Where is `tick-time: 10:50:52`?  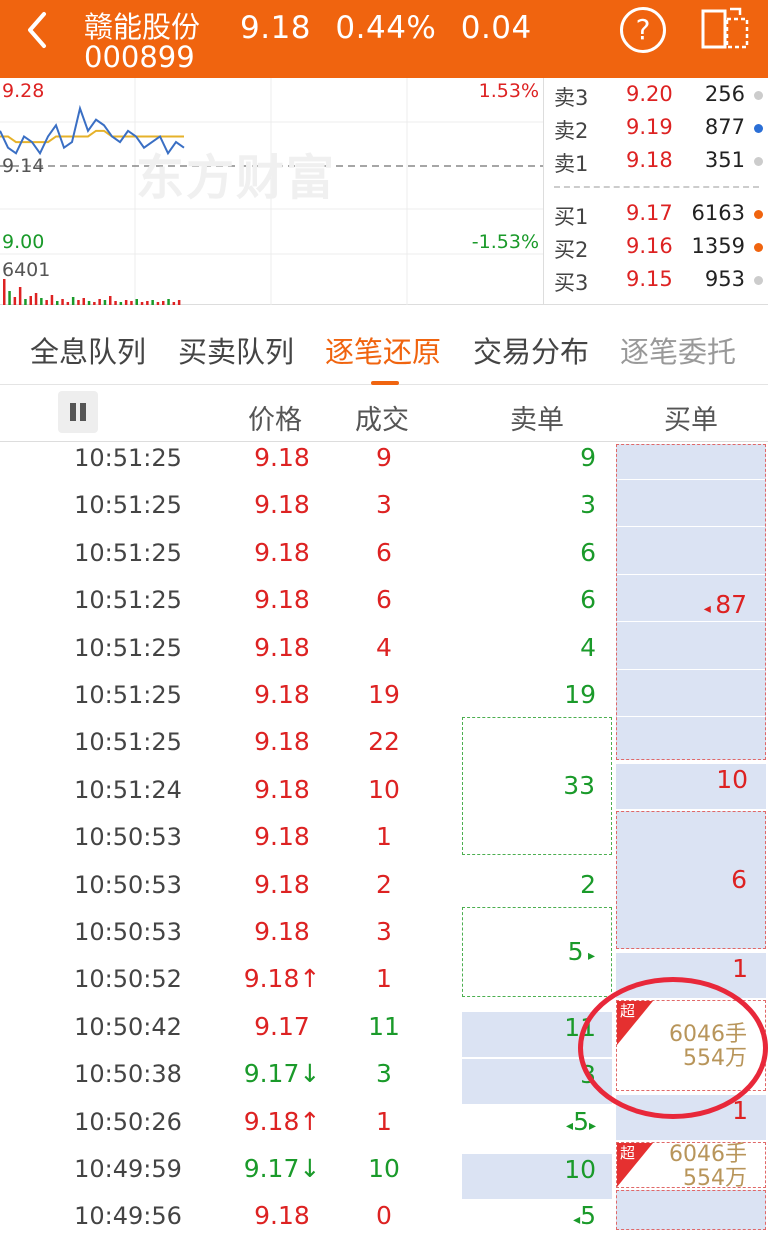
tick-time: 10:50:52 is located at coordinates (128, 979).